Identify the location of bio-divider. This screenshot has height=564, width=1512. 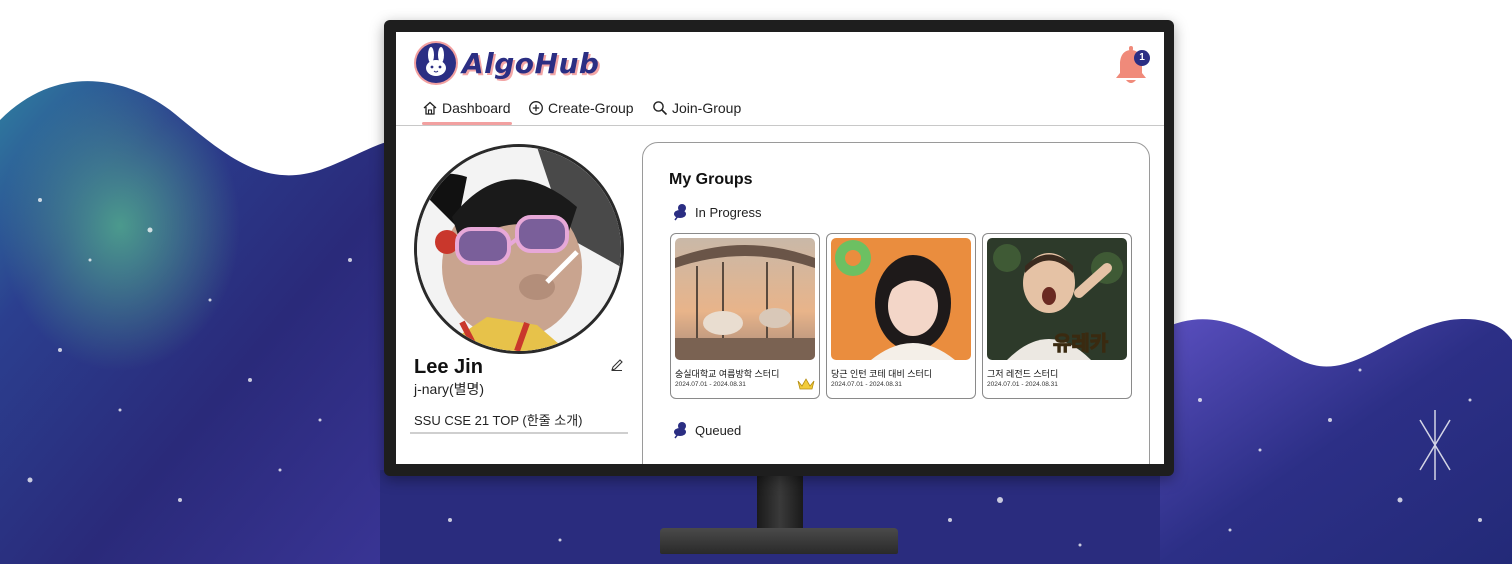
(519, 433).